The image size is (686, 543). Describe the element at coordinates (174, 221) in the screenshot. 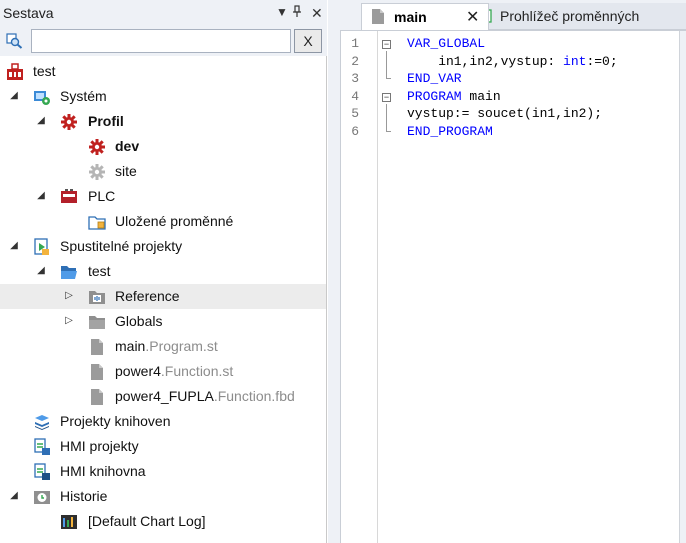

I see `tree-item-label: Uložené proměnné` at that location.